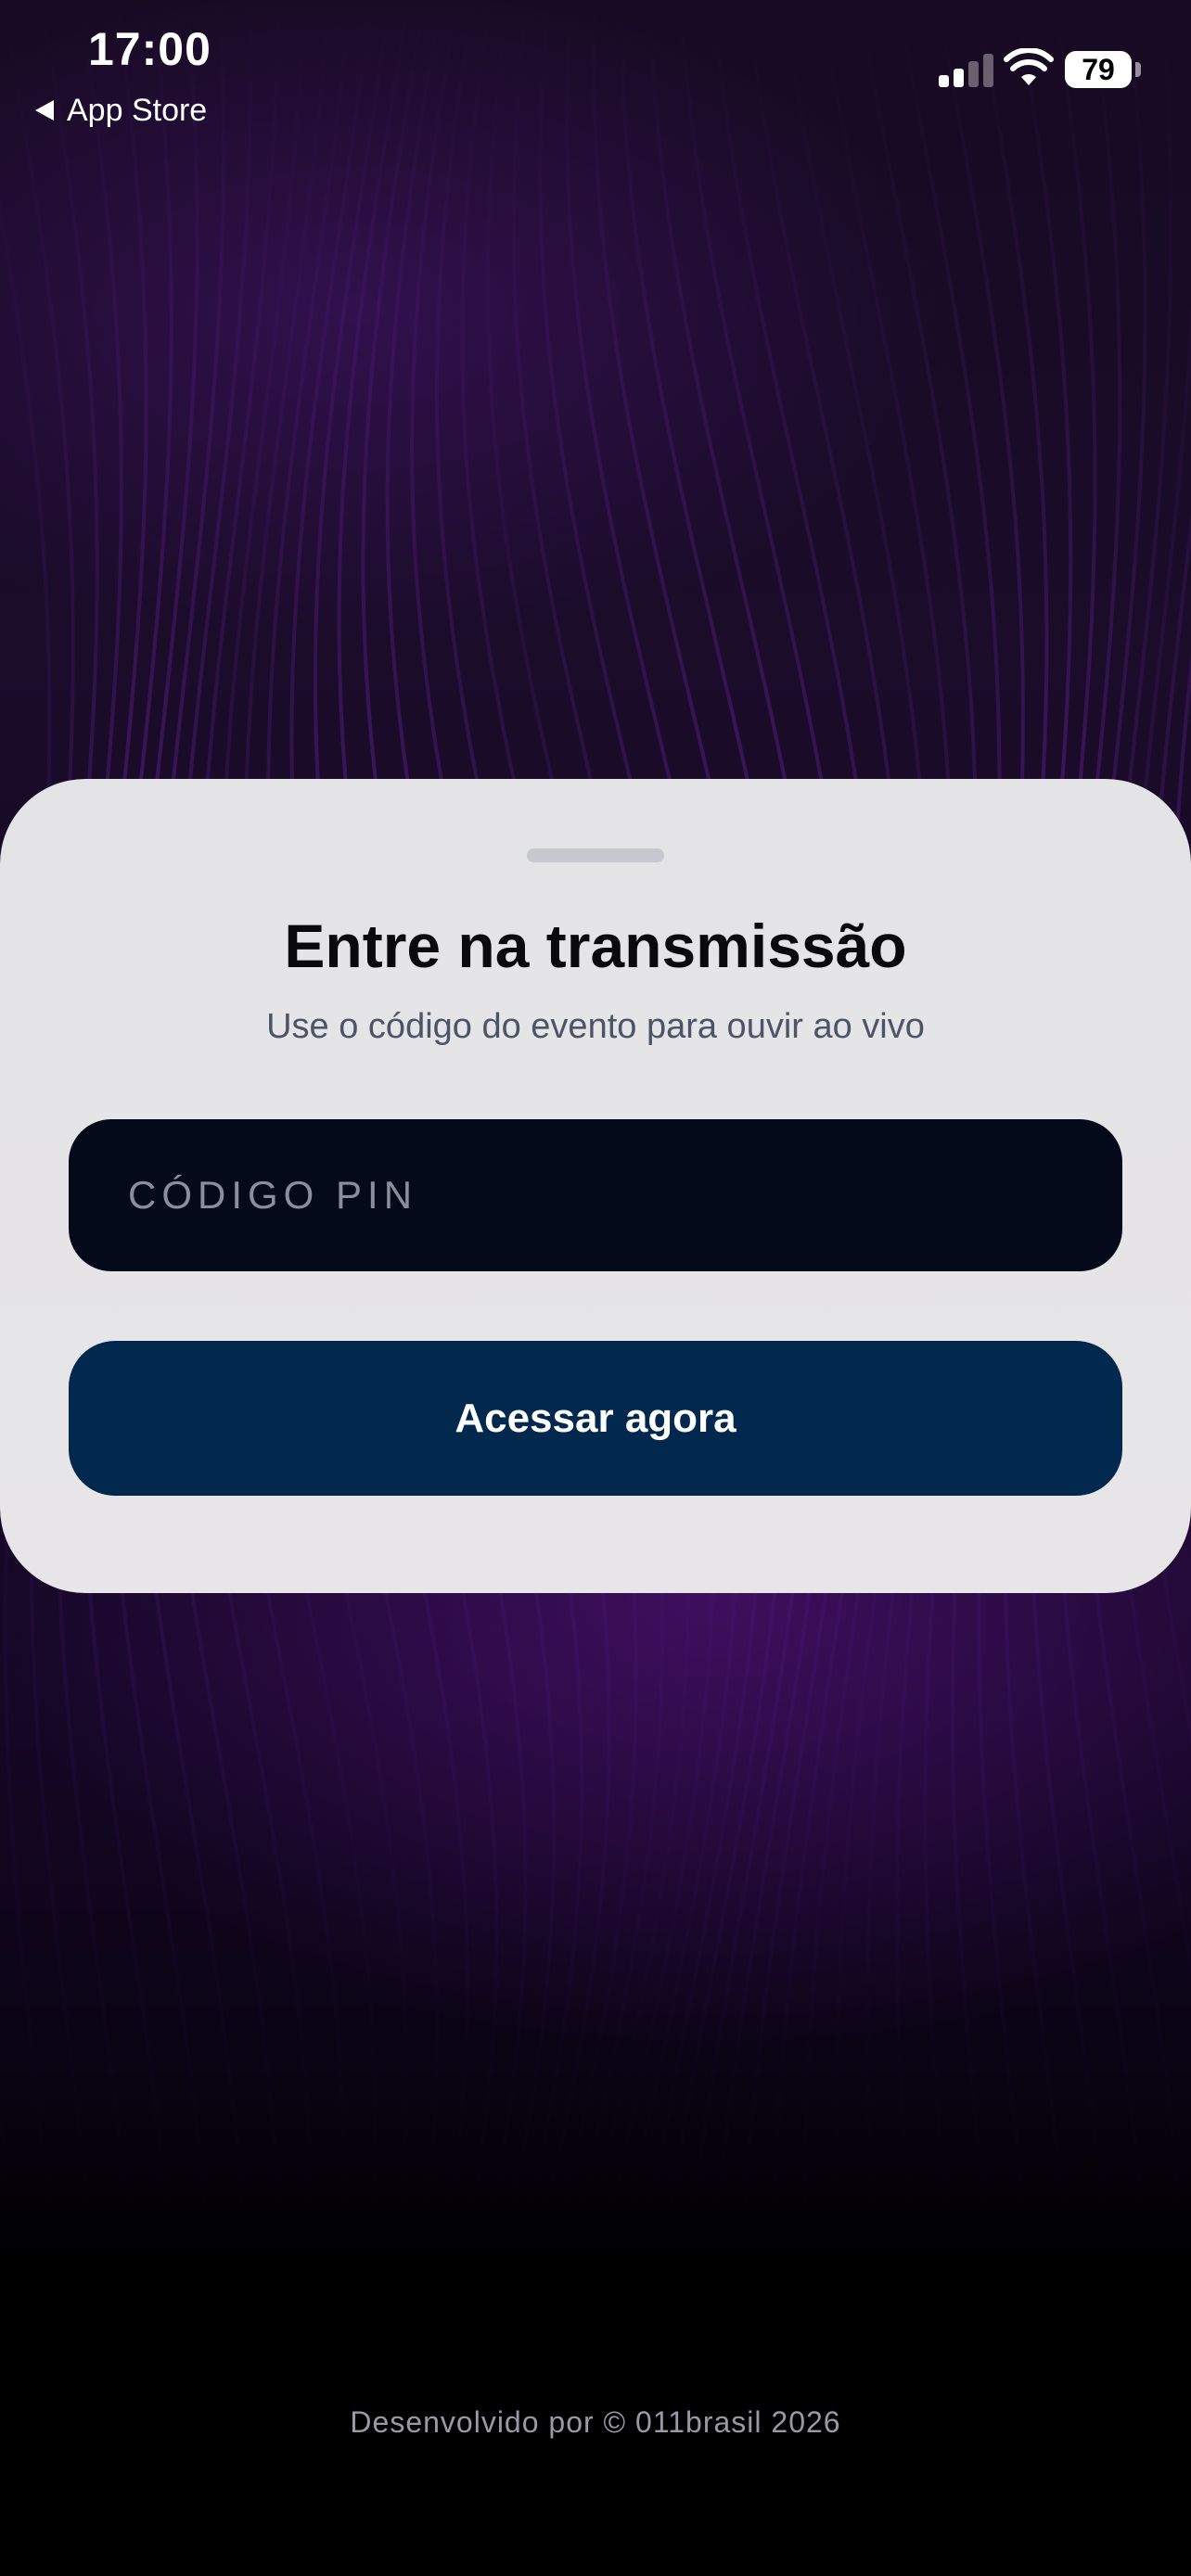 Image resolution: width=1191 pixels, height=2576 pixels. What do you see at coordinates (595, 2422) in the screenshot?
I see `footer-credit: Desenvolvido por © 011brasil 2026` at bounding box center [595, 2422].